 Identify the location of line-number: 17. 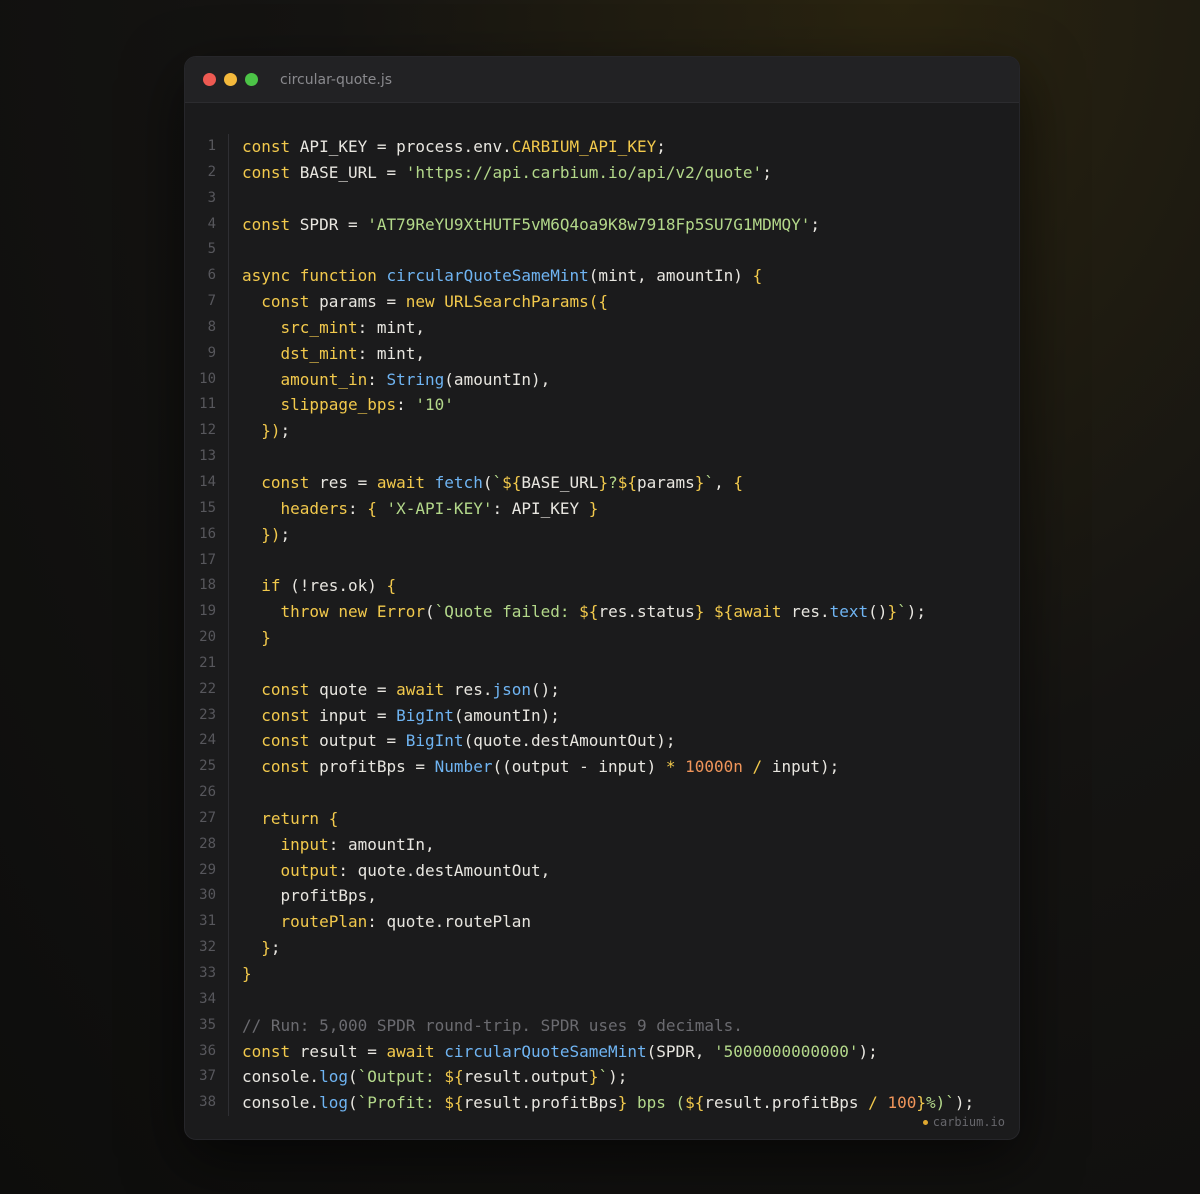
(207, 559).